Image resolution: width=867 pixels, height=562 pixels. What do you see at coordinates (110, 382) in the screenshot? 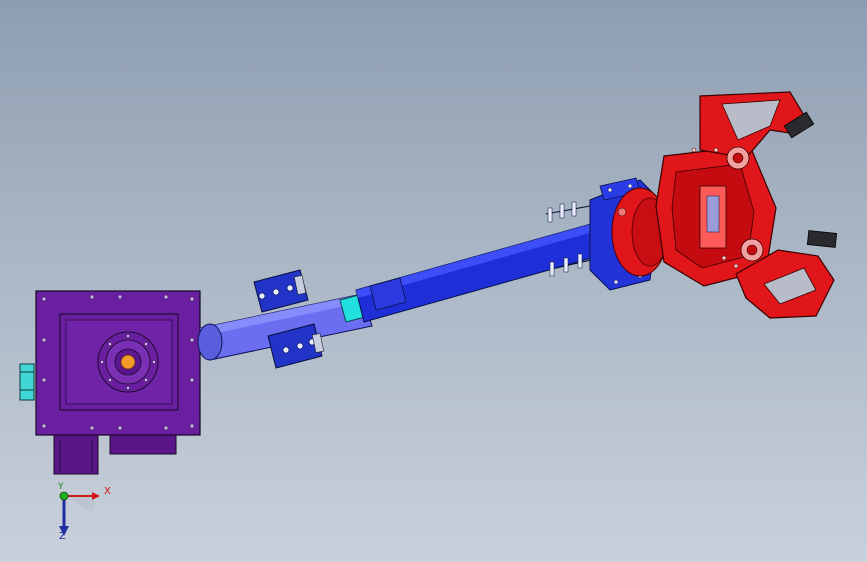
I see `base-gearbox` at bounding box center [110, 382].